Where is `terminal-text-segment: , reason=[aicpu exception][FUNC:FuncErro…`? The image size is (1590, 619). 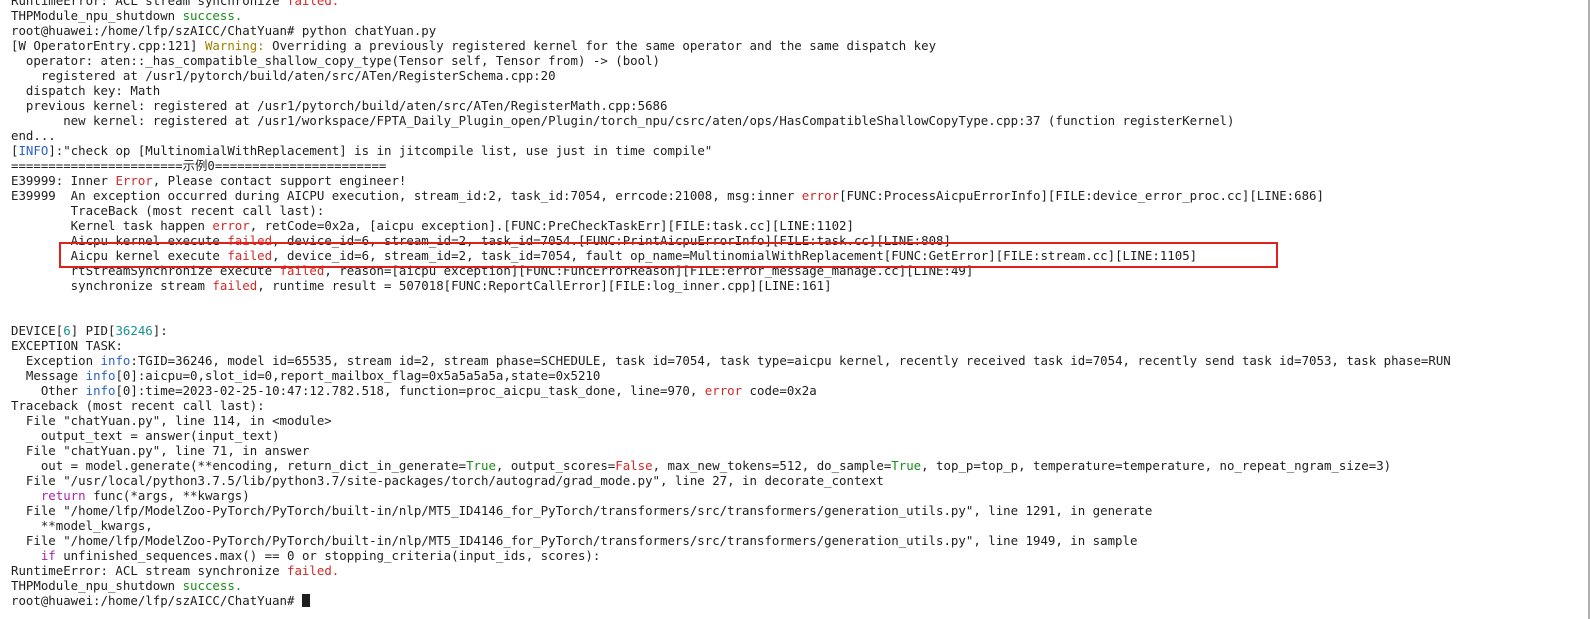 terminal-text-segment: , reason=[aicpu exception][FUNC:FuncErro… is located at coordinates (649, 270).